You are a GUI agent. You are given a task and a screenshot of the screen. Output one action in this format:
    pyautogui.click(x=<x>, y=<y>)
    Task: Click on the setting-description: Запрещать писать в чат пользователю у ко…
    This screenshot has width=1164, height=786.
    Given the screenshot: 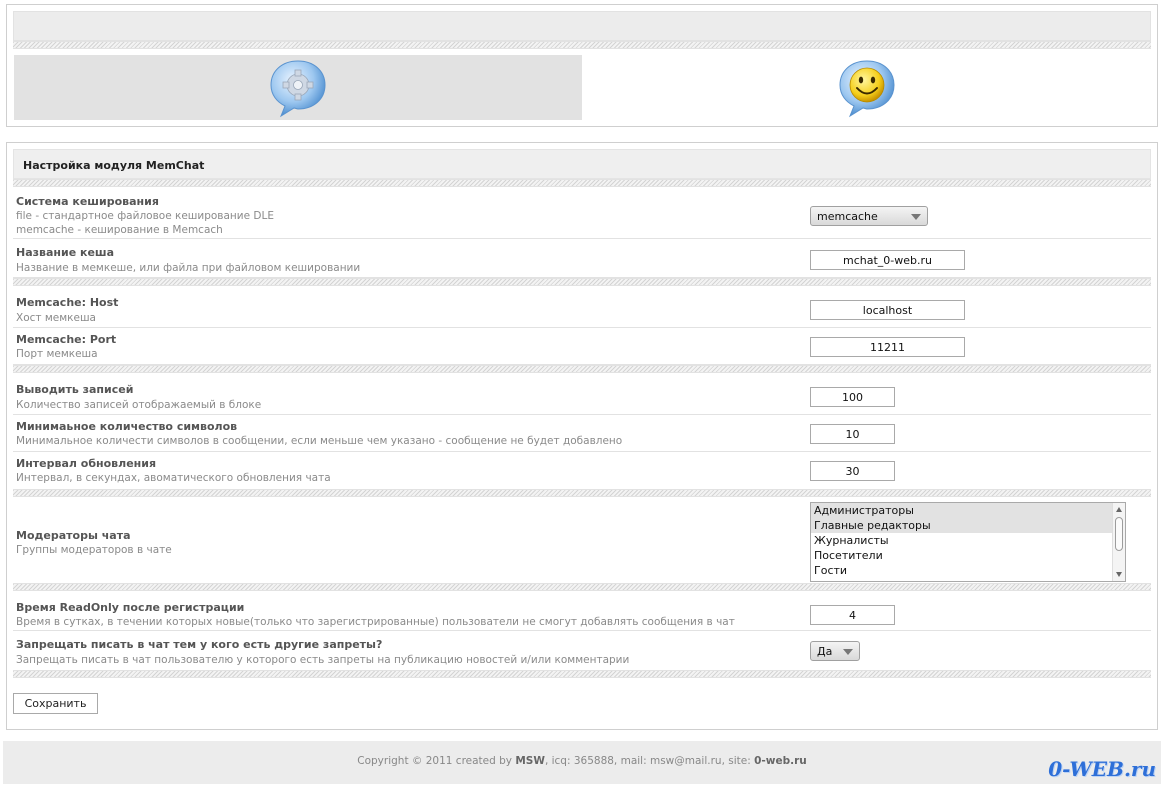 What is the action you would take?
    pyautogui.click(x=323, y=660)
    